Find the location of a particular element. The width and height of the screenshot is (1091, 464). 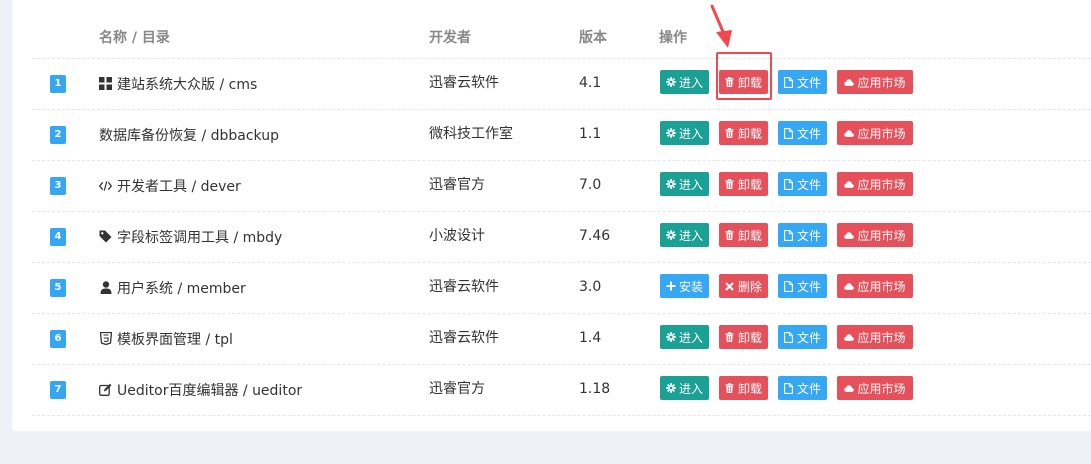

install-button-label: 安装 is located at coordinates (690, 286).